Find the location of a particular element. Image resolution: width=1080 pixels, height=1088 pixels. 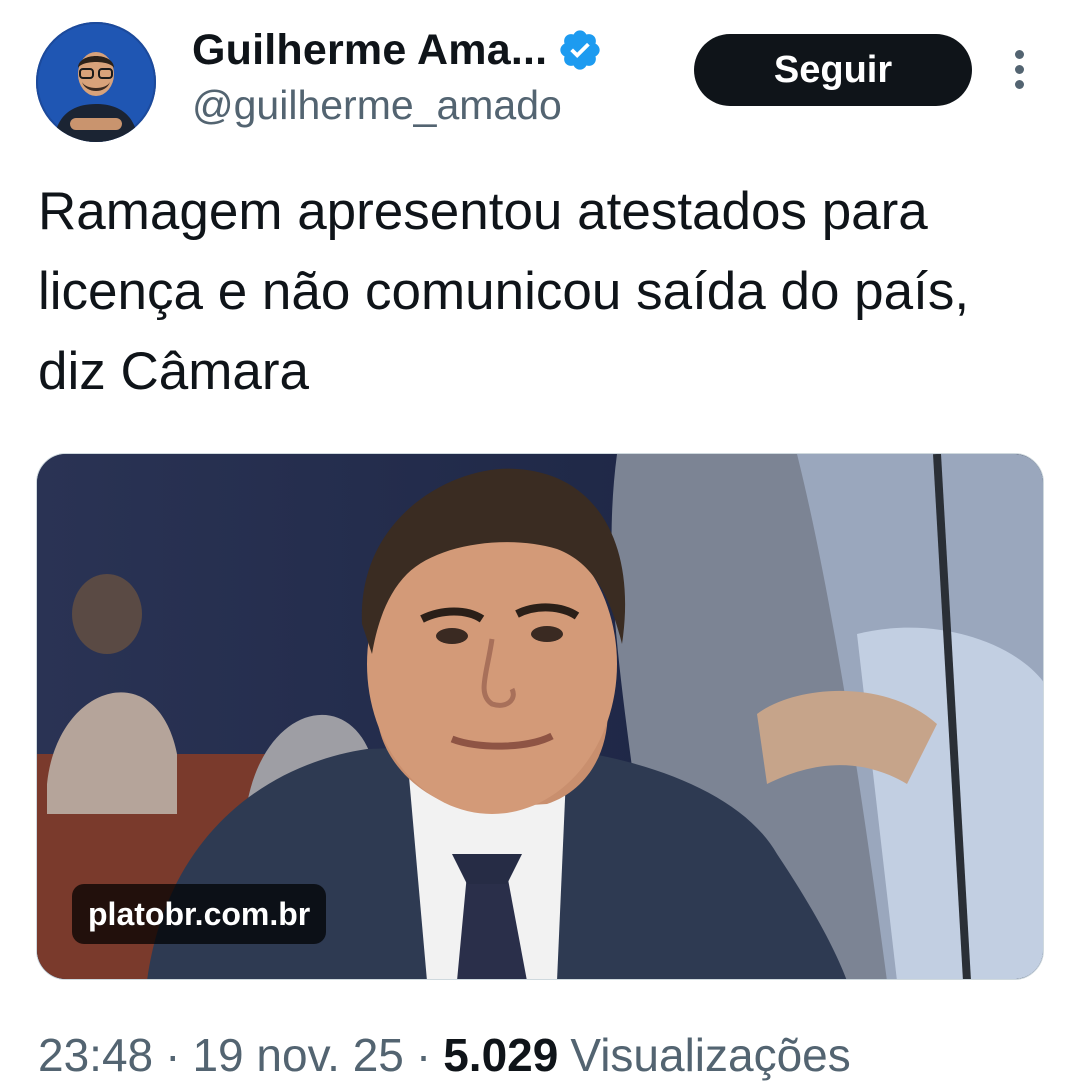

views-label: Visualizações is located at coordinates (710, 1055).